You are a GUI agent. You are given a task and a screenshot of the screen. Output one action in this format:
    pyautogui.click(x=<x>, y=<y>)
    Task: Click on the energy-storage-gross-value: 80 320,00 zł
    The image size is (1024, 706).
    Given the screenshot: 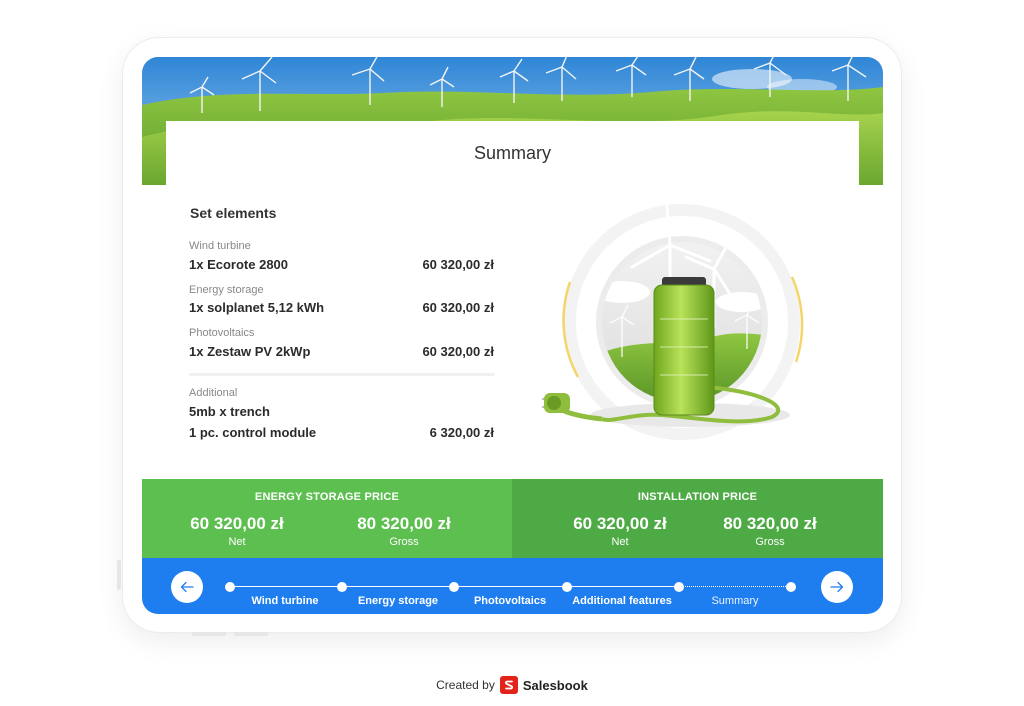 What is the action you would take?
    pyautogui.click(x=404, y=523)
    